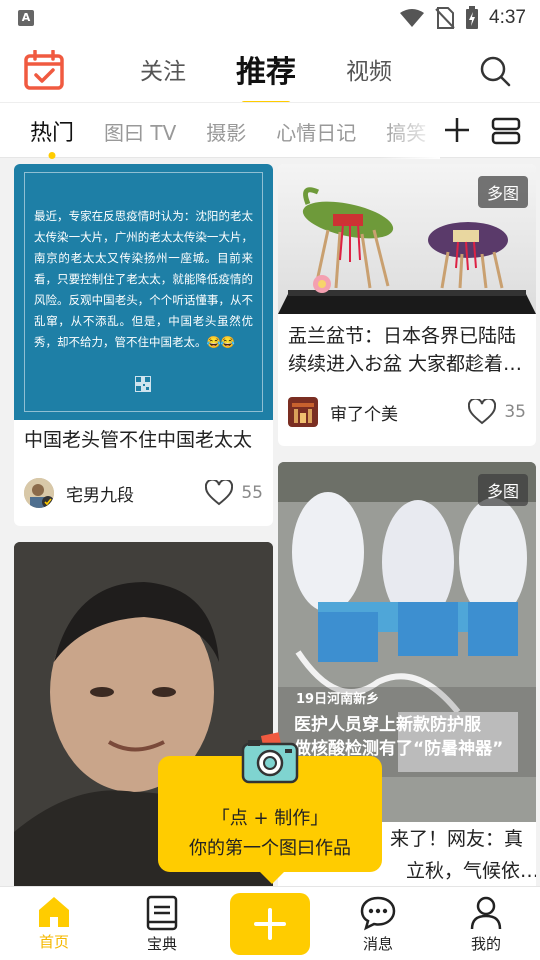  I want to click on bottom-nav: 首页 宝典 消息 我的, so click(270, 923).